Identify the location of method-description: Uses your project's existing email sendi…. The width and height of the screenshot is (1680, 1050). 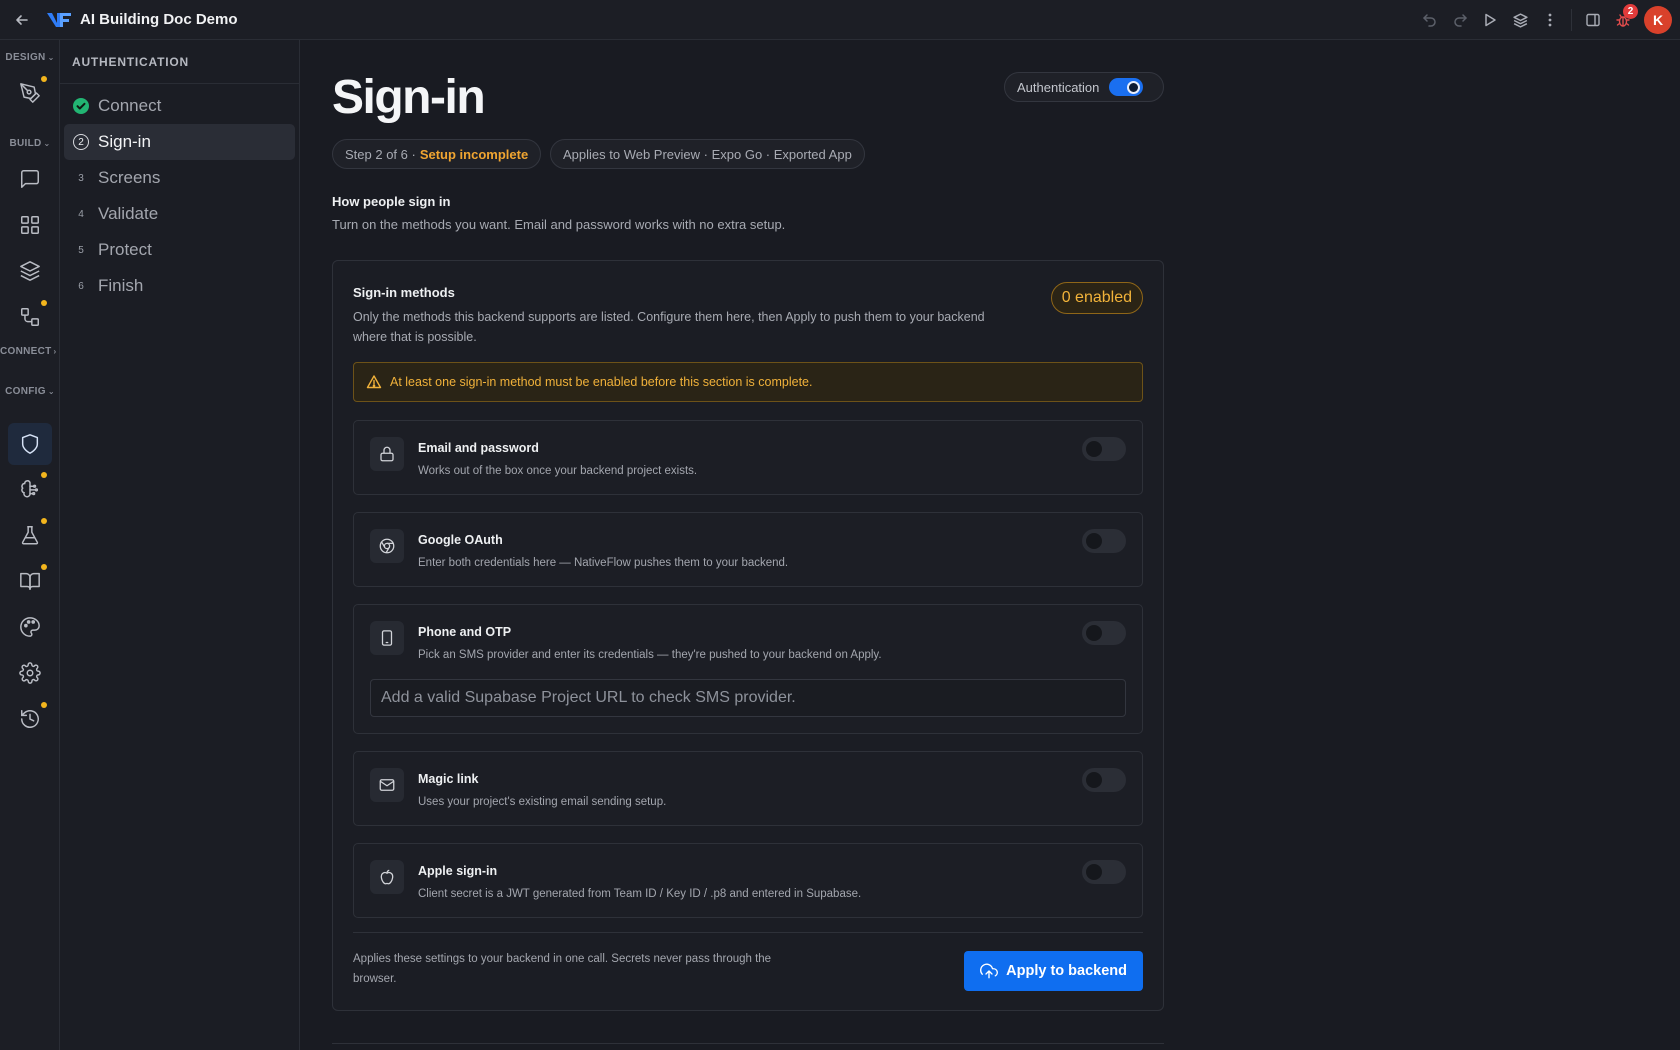
(542, 802).